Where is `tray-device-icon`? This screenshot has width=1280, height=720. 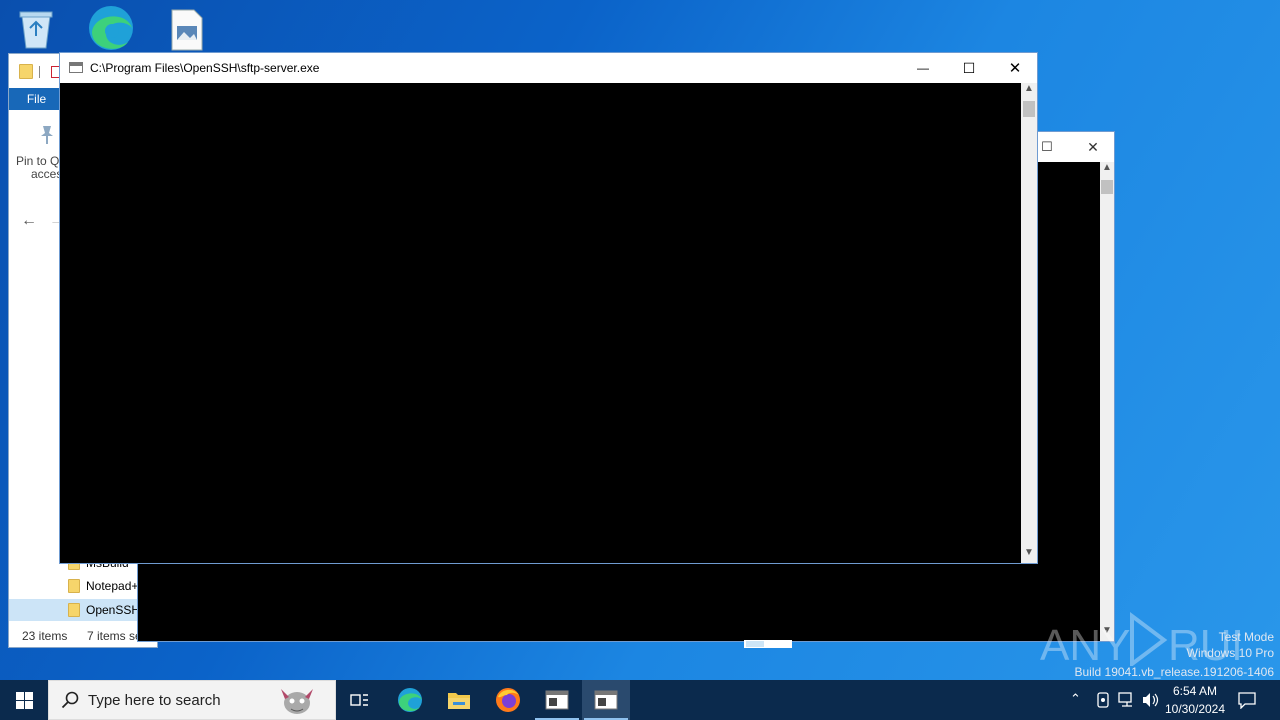 tray-device-icon is located at coordinates (1103, 701).